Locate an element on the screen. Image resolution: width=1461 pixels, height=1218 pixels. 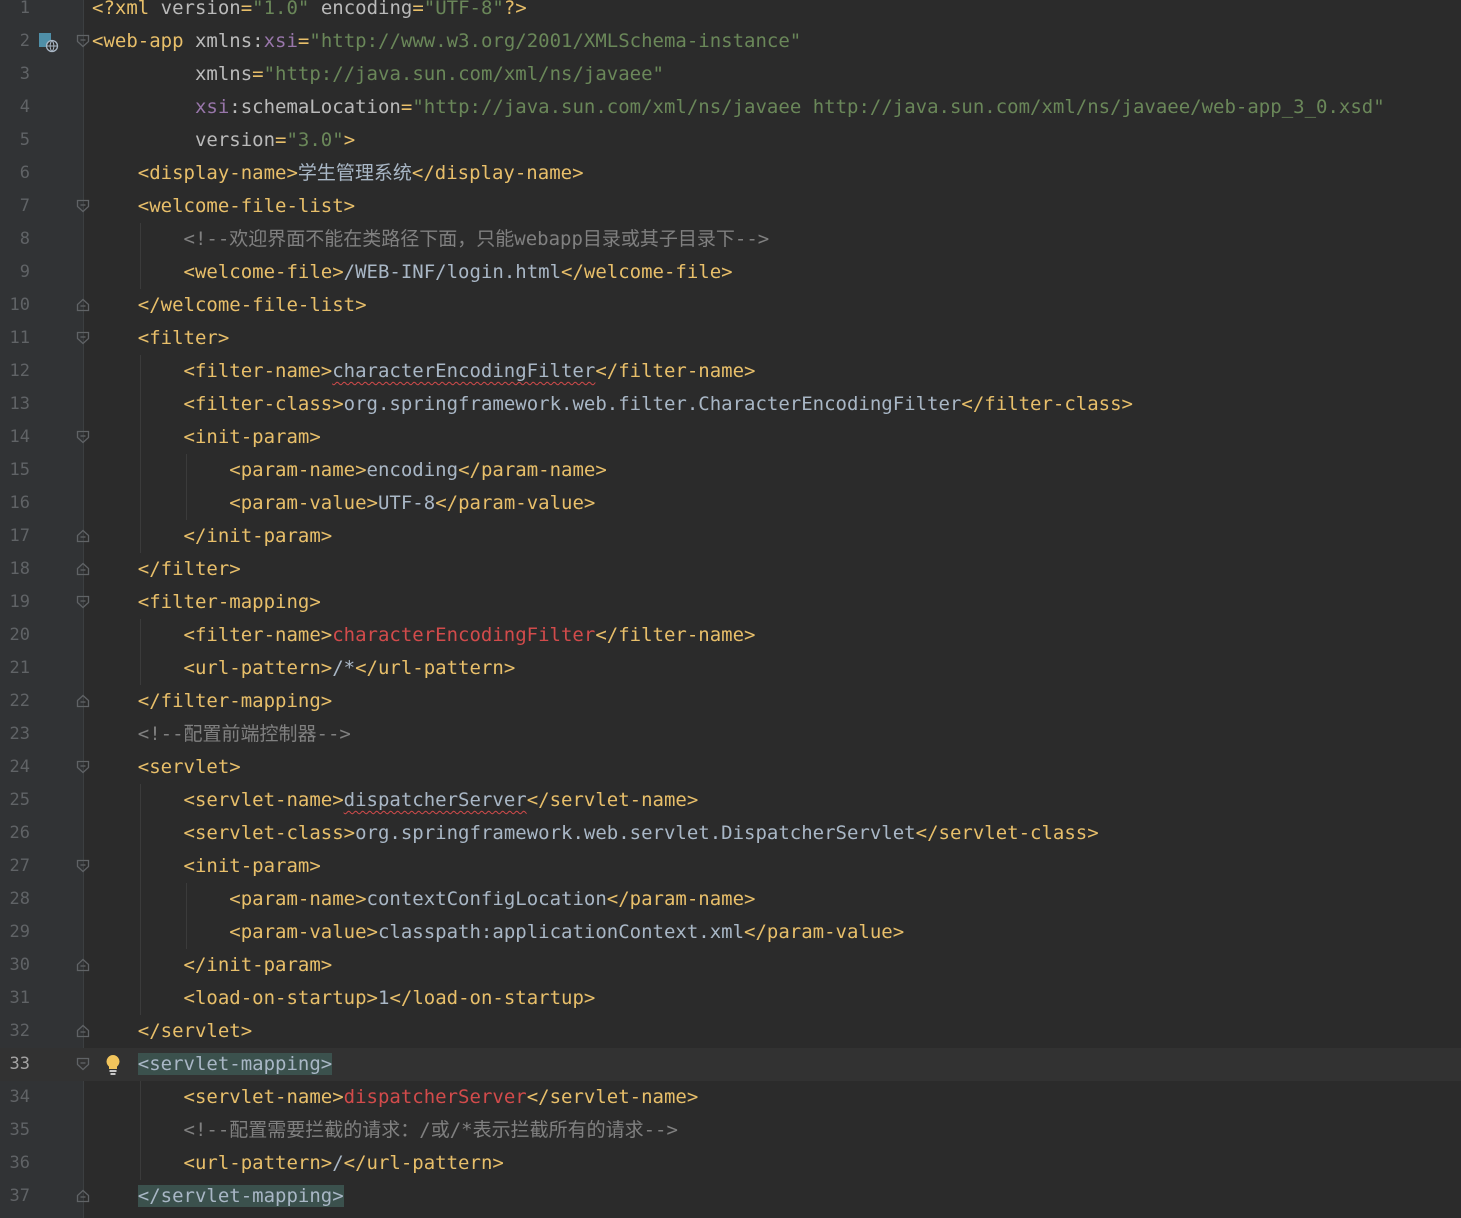
code-line: 1 <?xml version="1.0" encoding="UTF-8"?> is located at coordinates (730, 12).